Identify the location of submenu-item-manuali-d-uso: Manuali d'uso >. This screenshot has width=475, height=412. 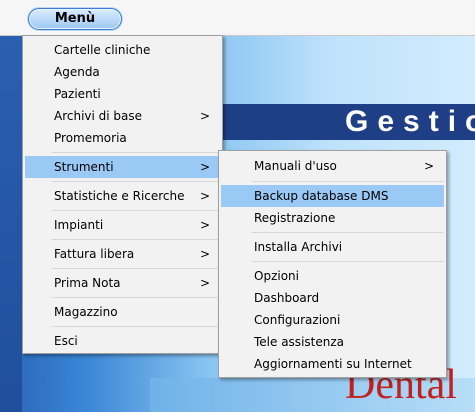
(332, 166).